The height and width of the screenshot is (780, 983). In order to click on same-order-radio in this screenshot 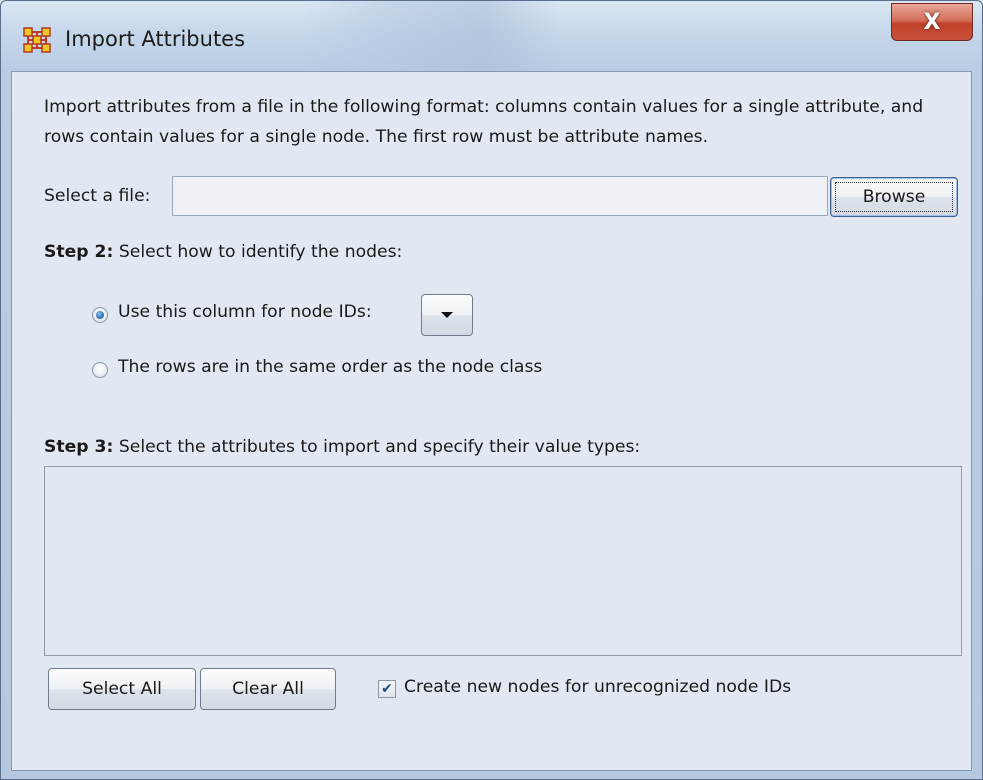, I will do `click(100, 370)`.